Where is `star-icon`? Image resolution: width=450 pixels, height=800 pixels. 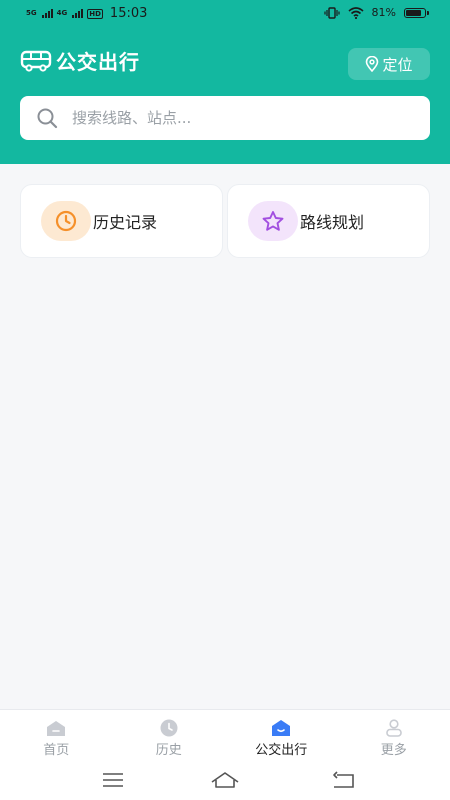
star-icon is located at coordinates (273, 221).